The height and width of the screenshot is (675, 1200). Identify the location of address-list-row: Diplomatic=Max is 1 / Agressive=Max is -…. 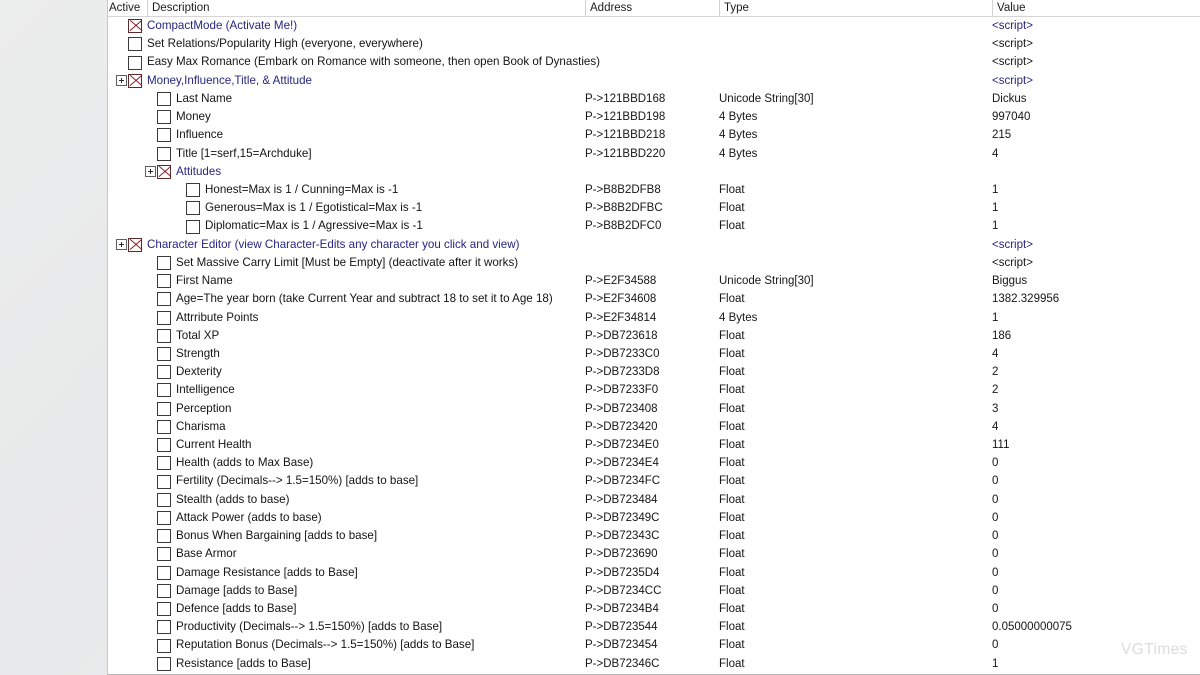
(654, 226).